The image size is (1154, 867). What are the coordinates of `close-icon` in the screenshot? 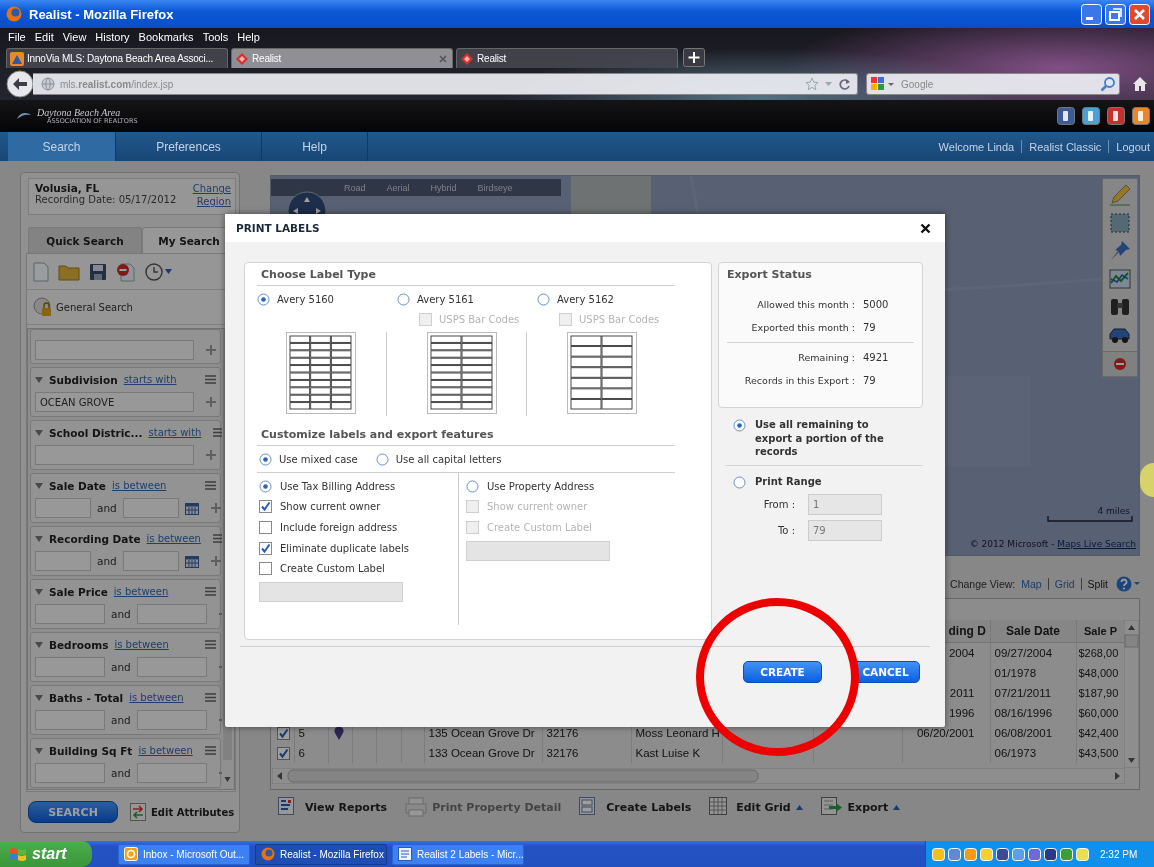 It's located at (925, 228).